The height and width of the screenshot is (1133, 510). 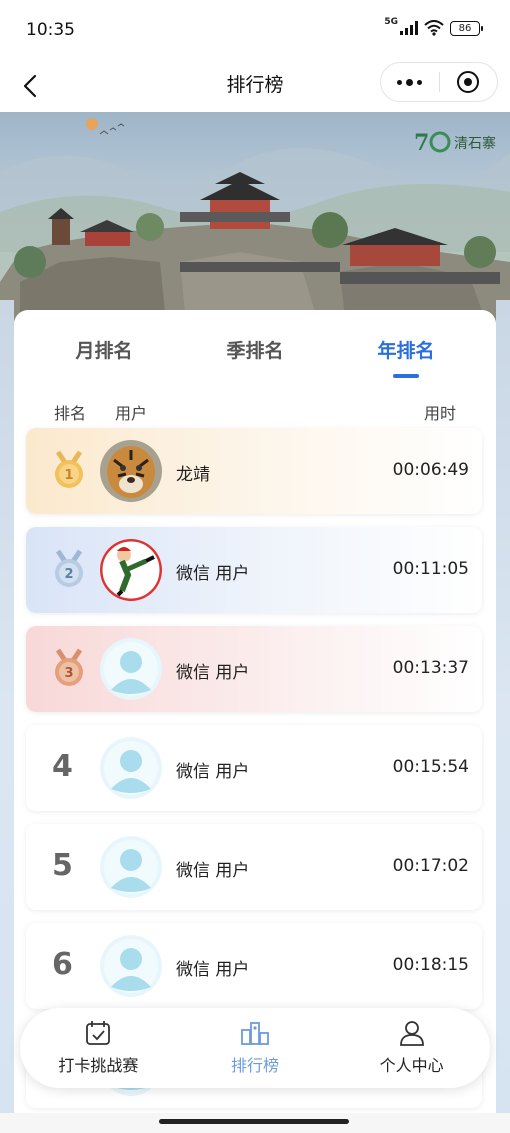 I want to click on column-user: 用户, so click(x=131, y=413).